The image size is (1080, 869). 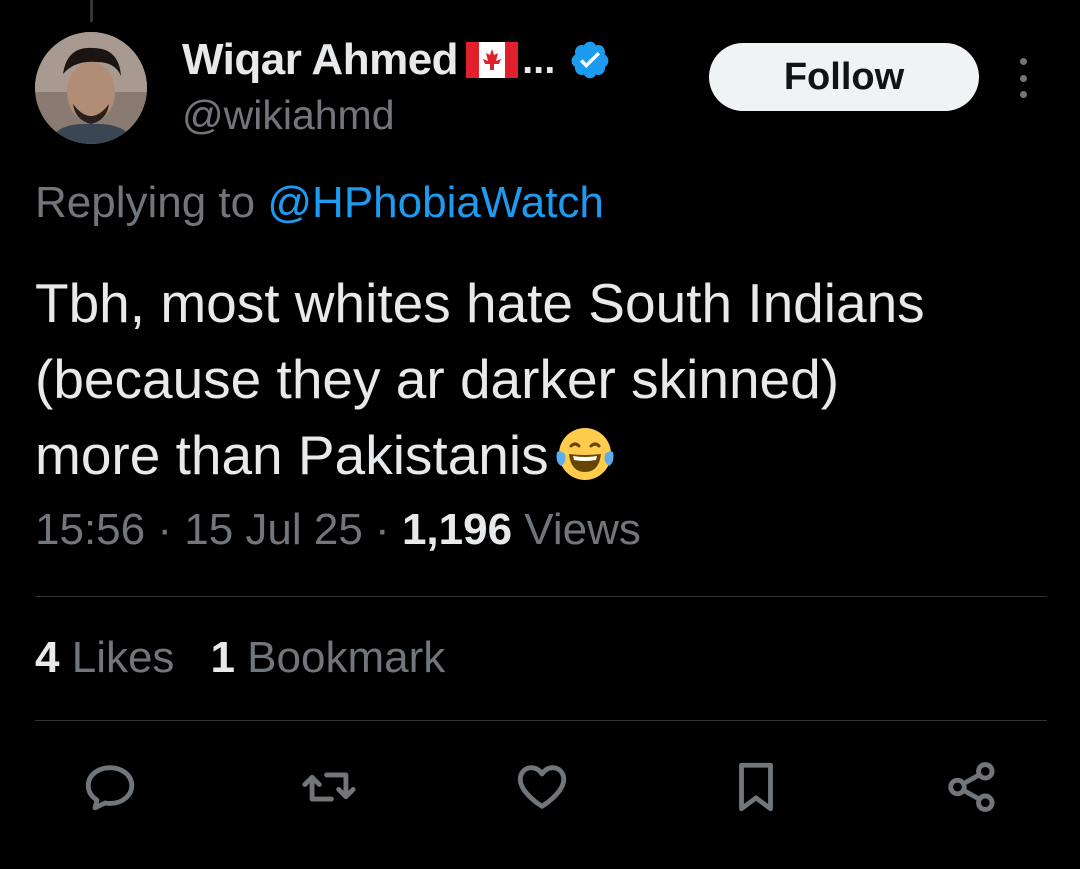 What do you see at coordinates (91, 88) in the screenshot?
I see `avatar` at bounding box center [91, 88].